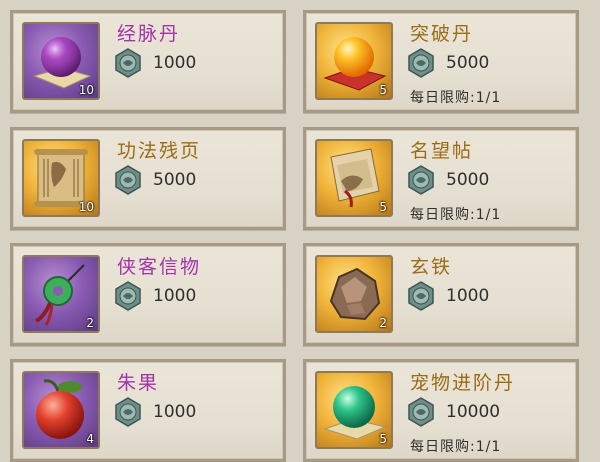  Describe the element at coordinates (61, 294) in the screenshot. I see `jade-pendant-icon: 2` at that location.